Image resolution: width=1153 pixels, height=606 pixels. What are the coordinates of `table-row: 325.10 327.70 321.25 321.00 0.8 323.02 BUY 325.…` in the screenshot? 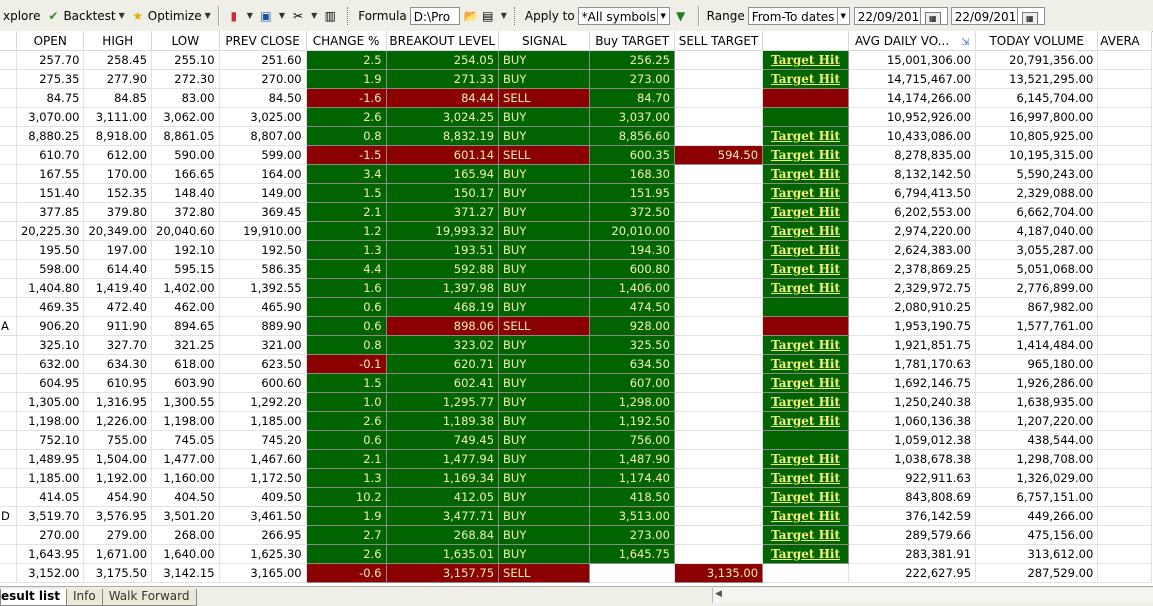 It's located at (576, 345).